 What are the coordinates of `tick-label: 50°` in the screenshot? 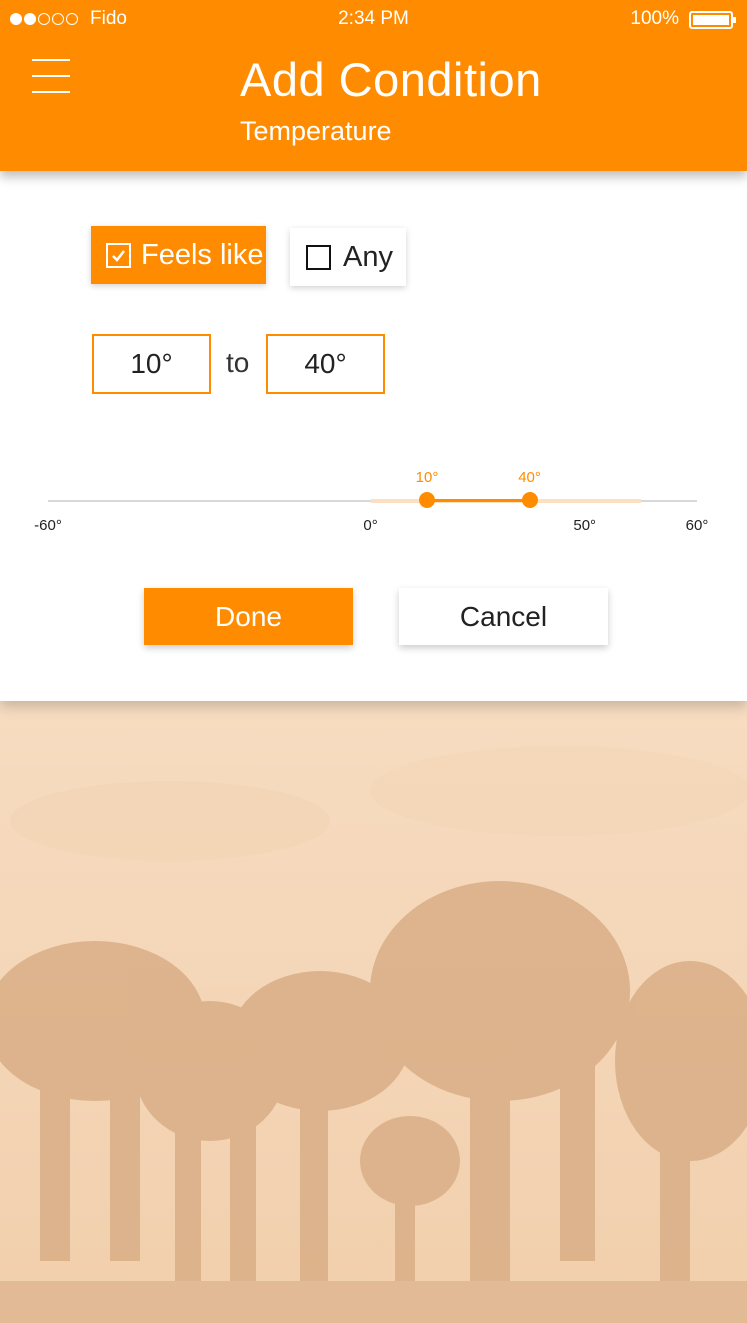 It's located at (585, 525).